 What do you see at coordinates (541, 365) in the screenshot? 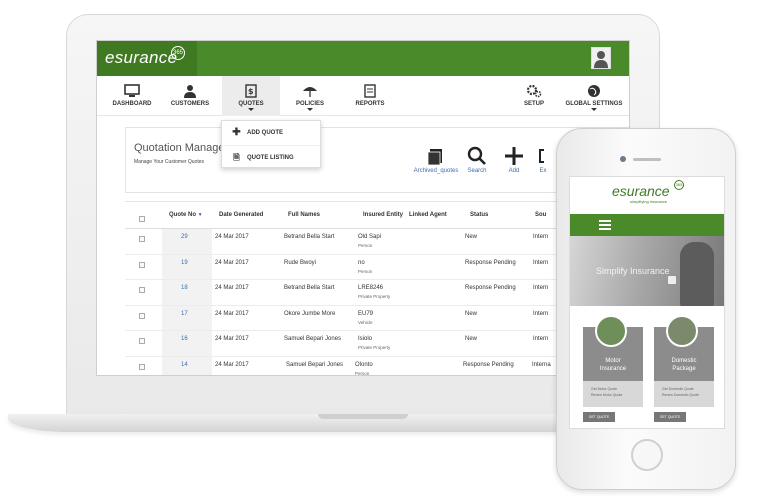
I see `cell-source: Interna` at bounding box center [541, 365].